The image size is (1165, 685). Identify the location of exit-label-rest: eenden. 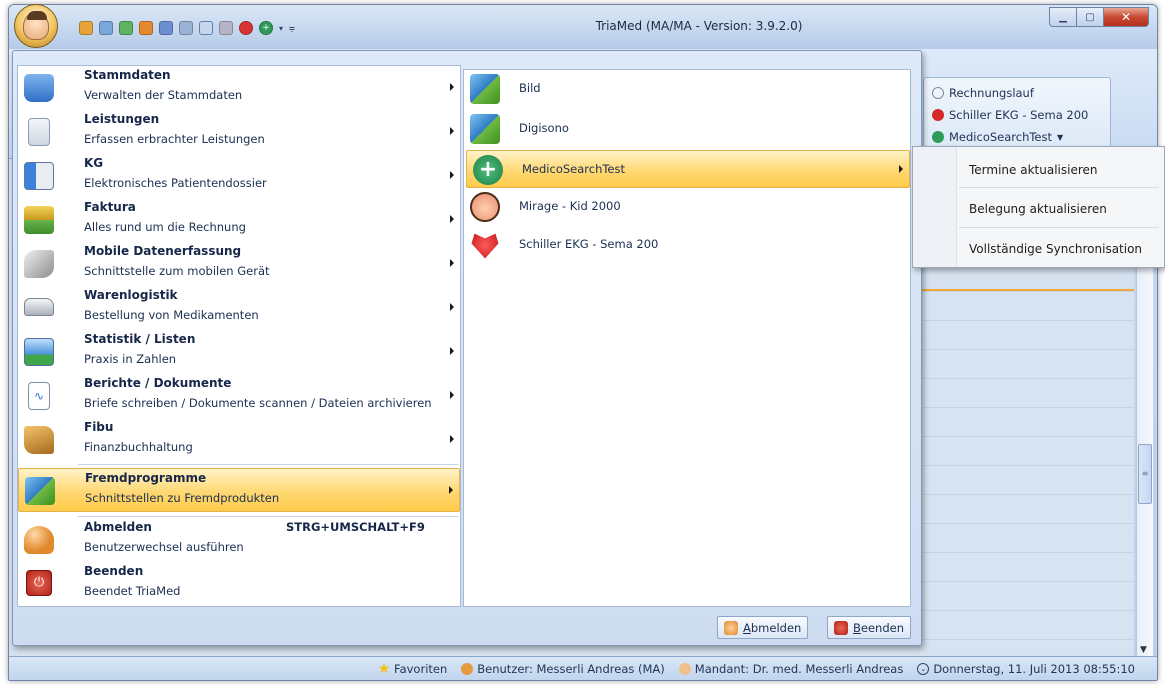
(882, 627).